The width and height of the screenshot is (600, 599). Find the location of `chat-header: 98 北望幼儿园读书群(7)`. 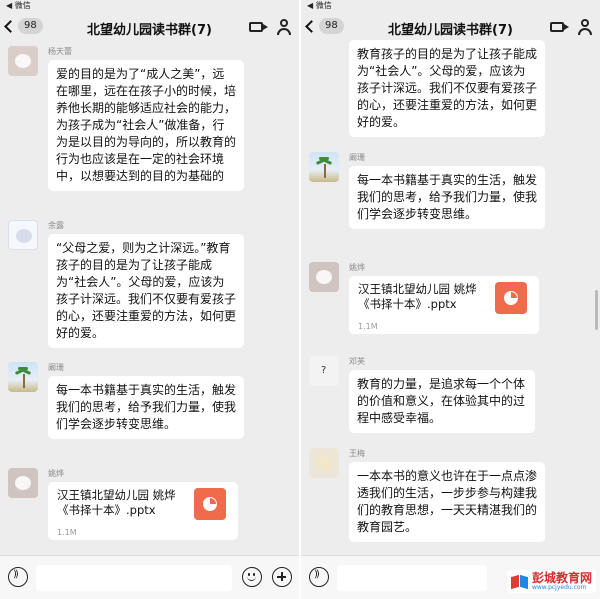

chat-header: 98 北望幼儿园读书群(7) is located at coordinates (149, 28).